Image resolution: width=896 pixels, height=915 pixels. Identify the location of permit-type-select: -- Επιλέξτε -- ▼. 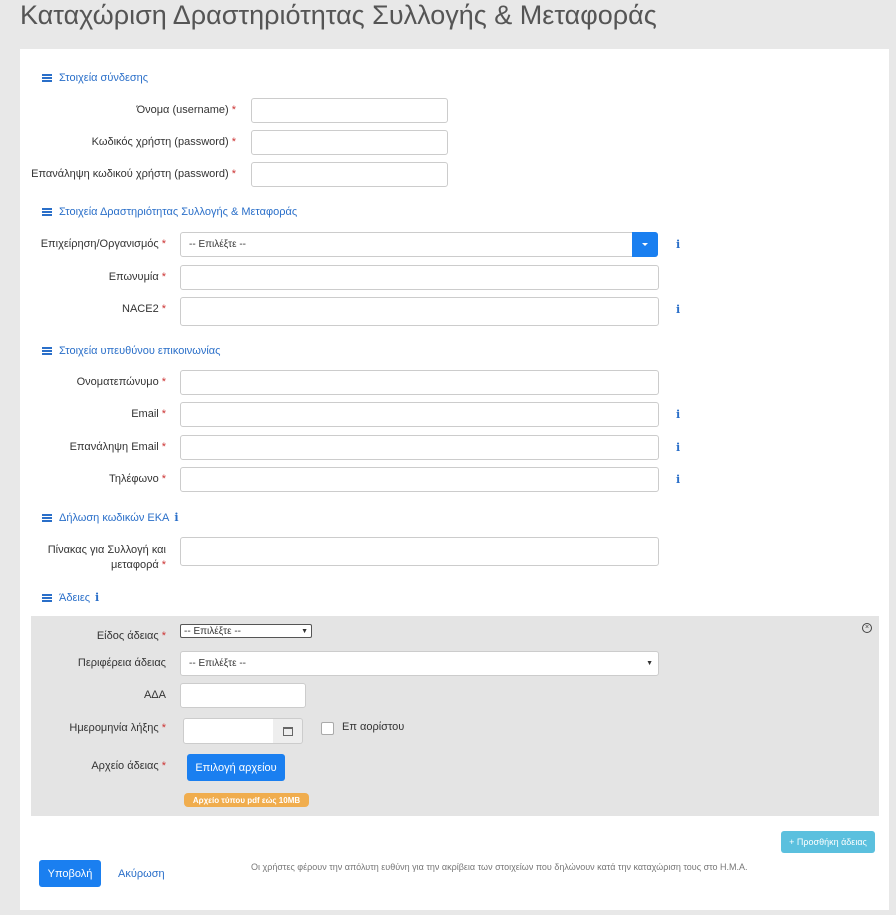
(246, 631).